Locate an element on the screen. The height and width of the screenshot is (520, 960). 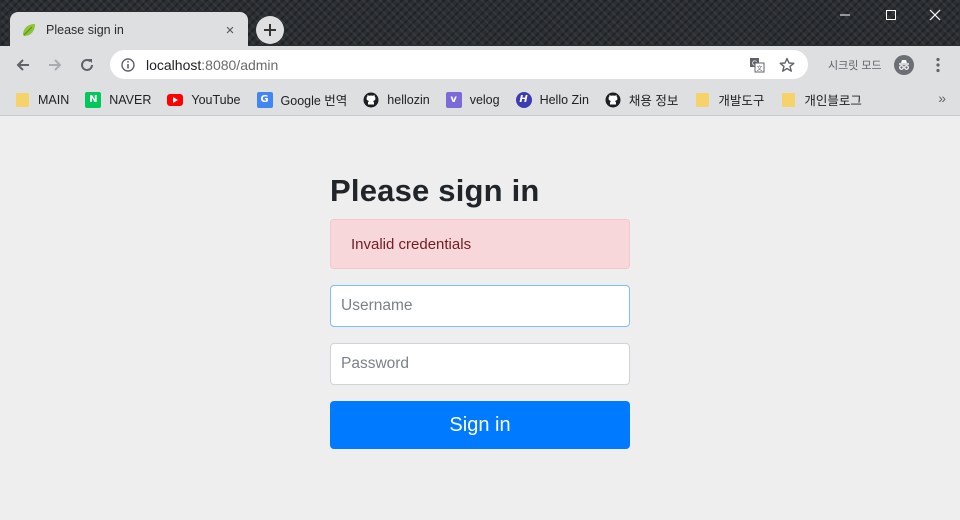
google-translate-icon: G is located at coordinates (264, 99).